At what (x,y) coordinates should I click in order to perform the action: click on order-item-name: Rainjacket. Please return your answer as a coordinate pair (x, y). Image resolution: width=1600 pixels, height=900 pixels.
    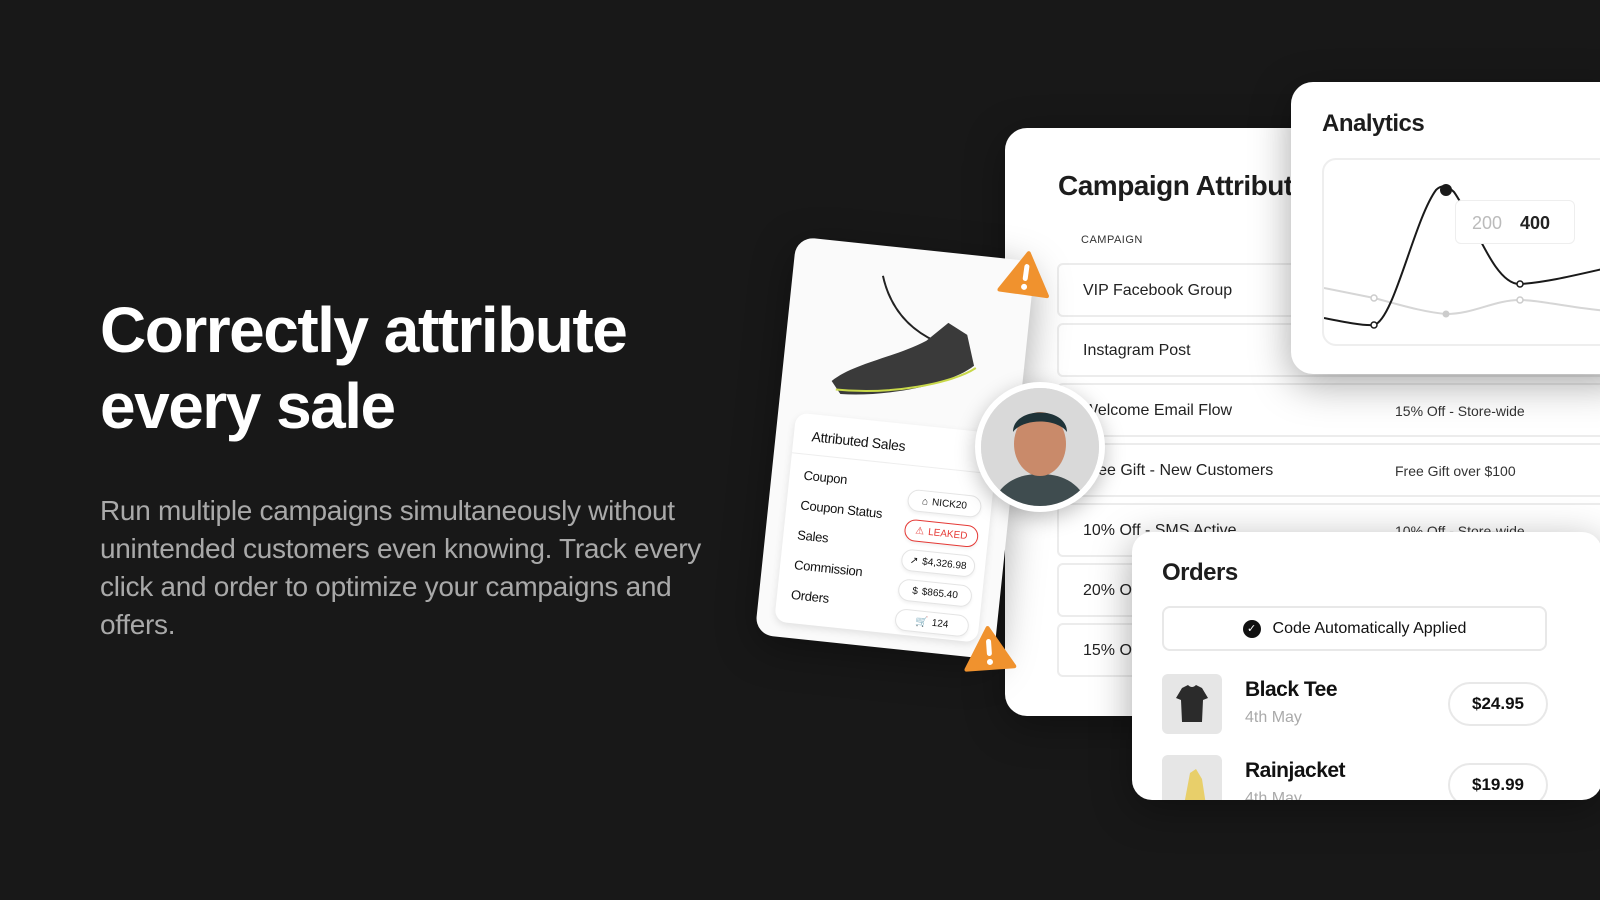
    Looking at the image, I should click on (1295, 770).